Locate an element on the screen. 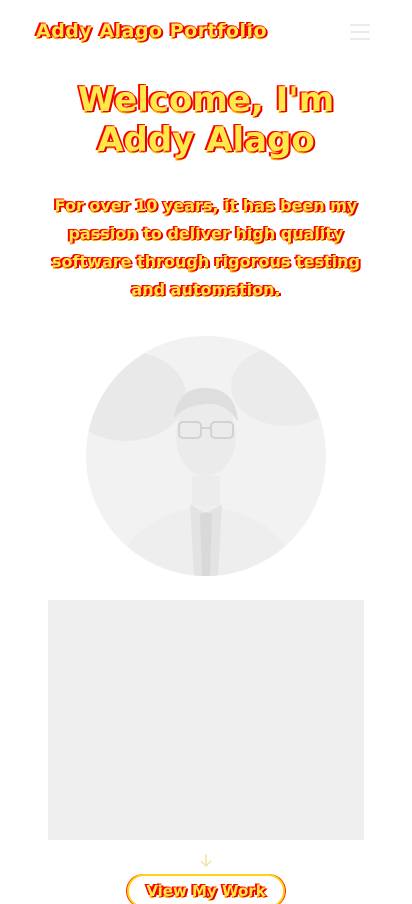 Image resolution: width=412 pixels, height=904 pixels. hero-title-line-1: Welcome, I'm is located at coordinates (206, 100).